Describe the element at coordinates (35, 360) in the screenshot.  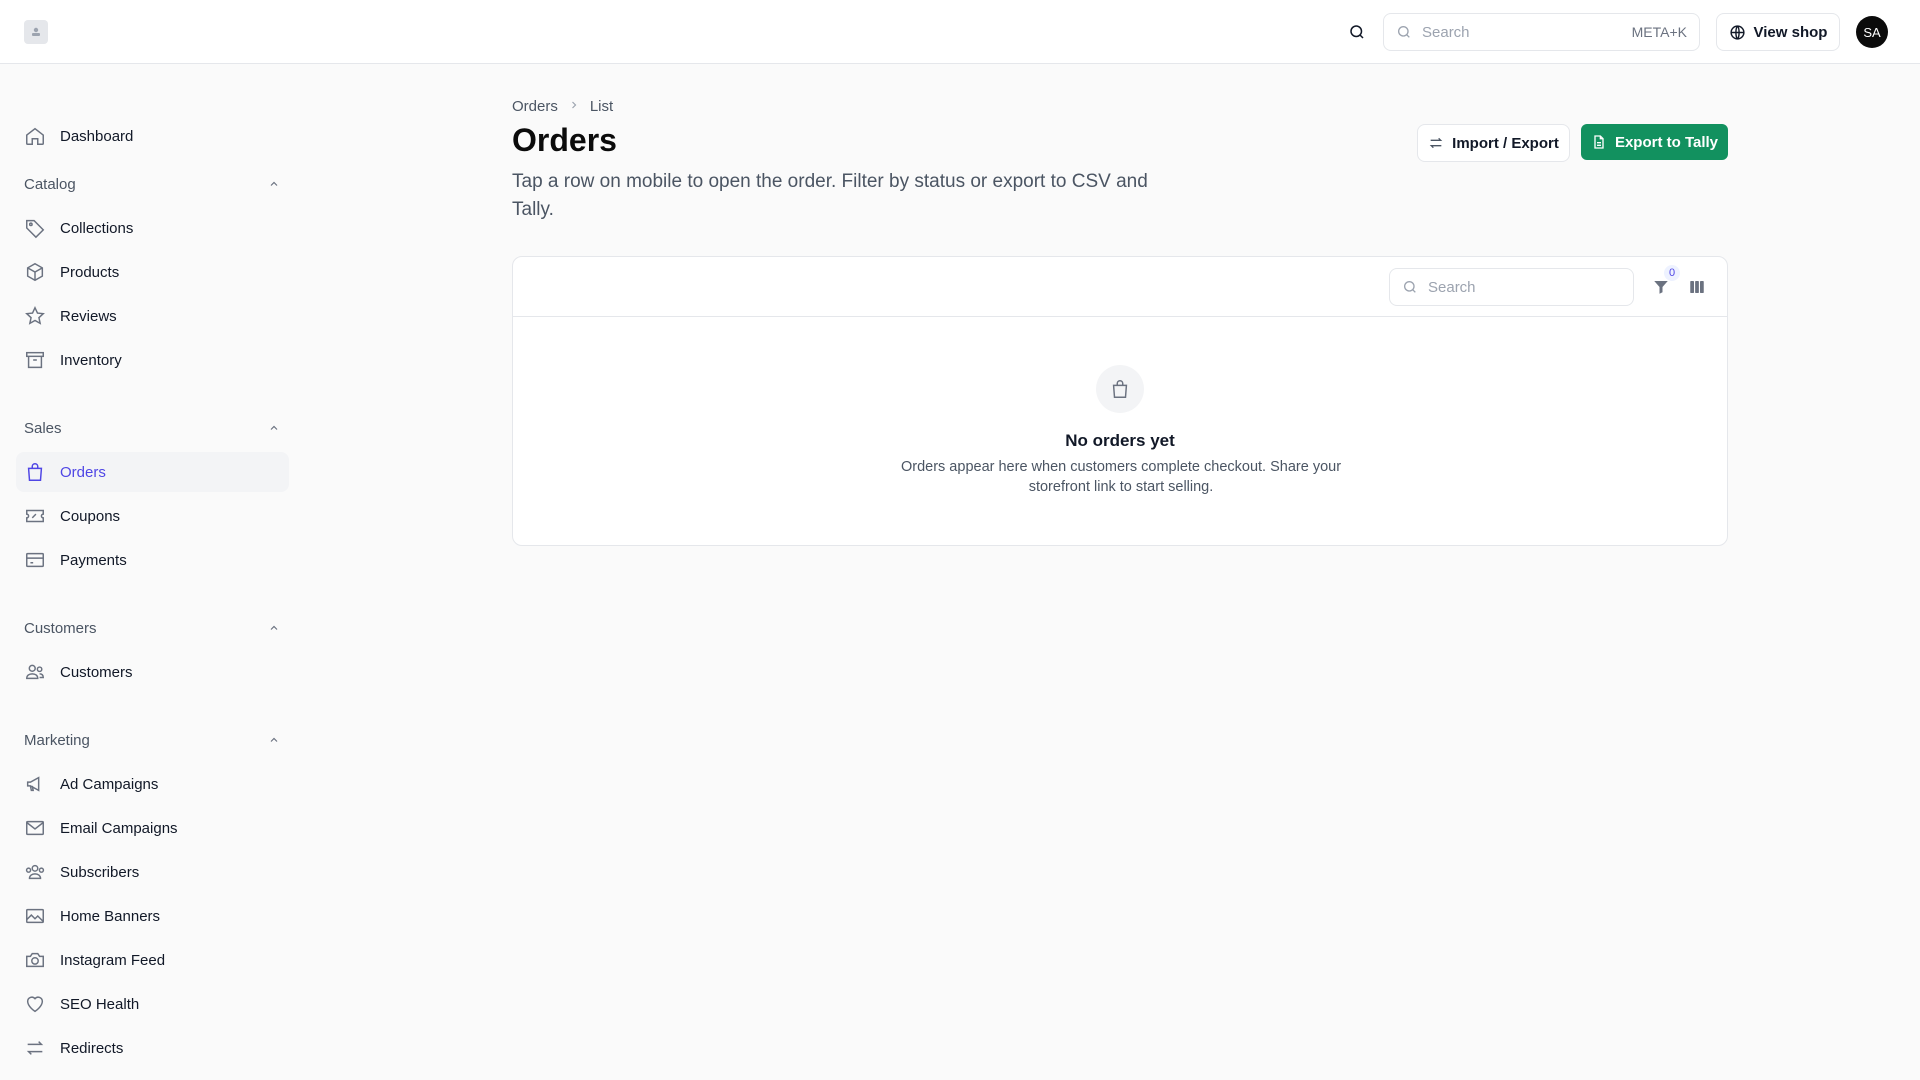
I see `archive-icon` at that location.